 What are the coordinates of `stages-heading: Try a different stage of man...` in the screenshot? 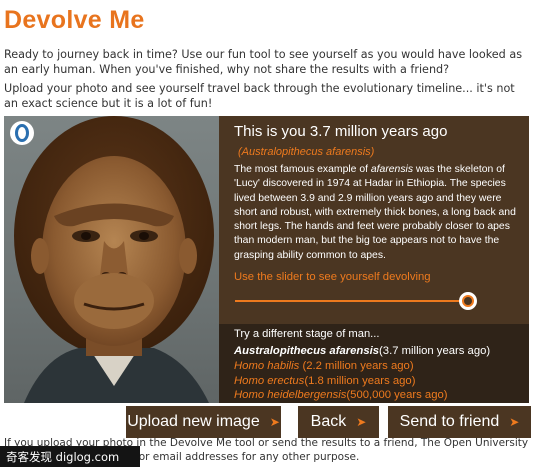 It's located at (307, 334).